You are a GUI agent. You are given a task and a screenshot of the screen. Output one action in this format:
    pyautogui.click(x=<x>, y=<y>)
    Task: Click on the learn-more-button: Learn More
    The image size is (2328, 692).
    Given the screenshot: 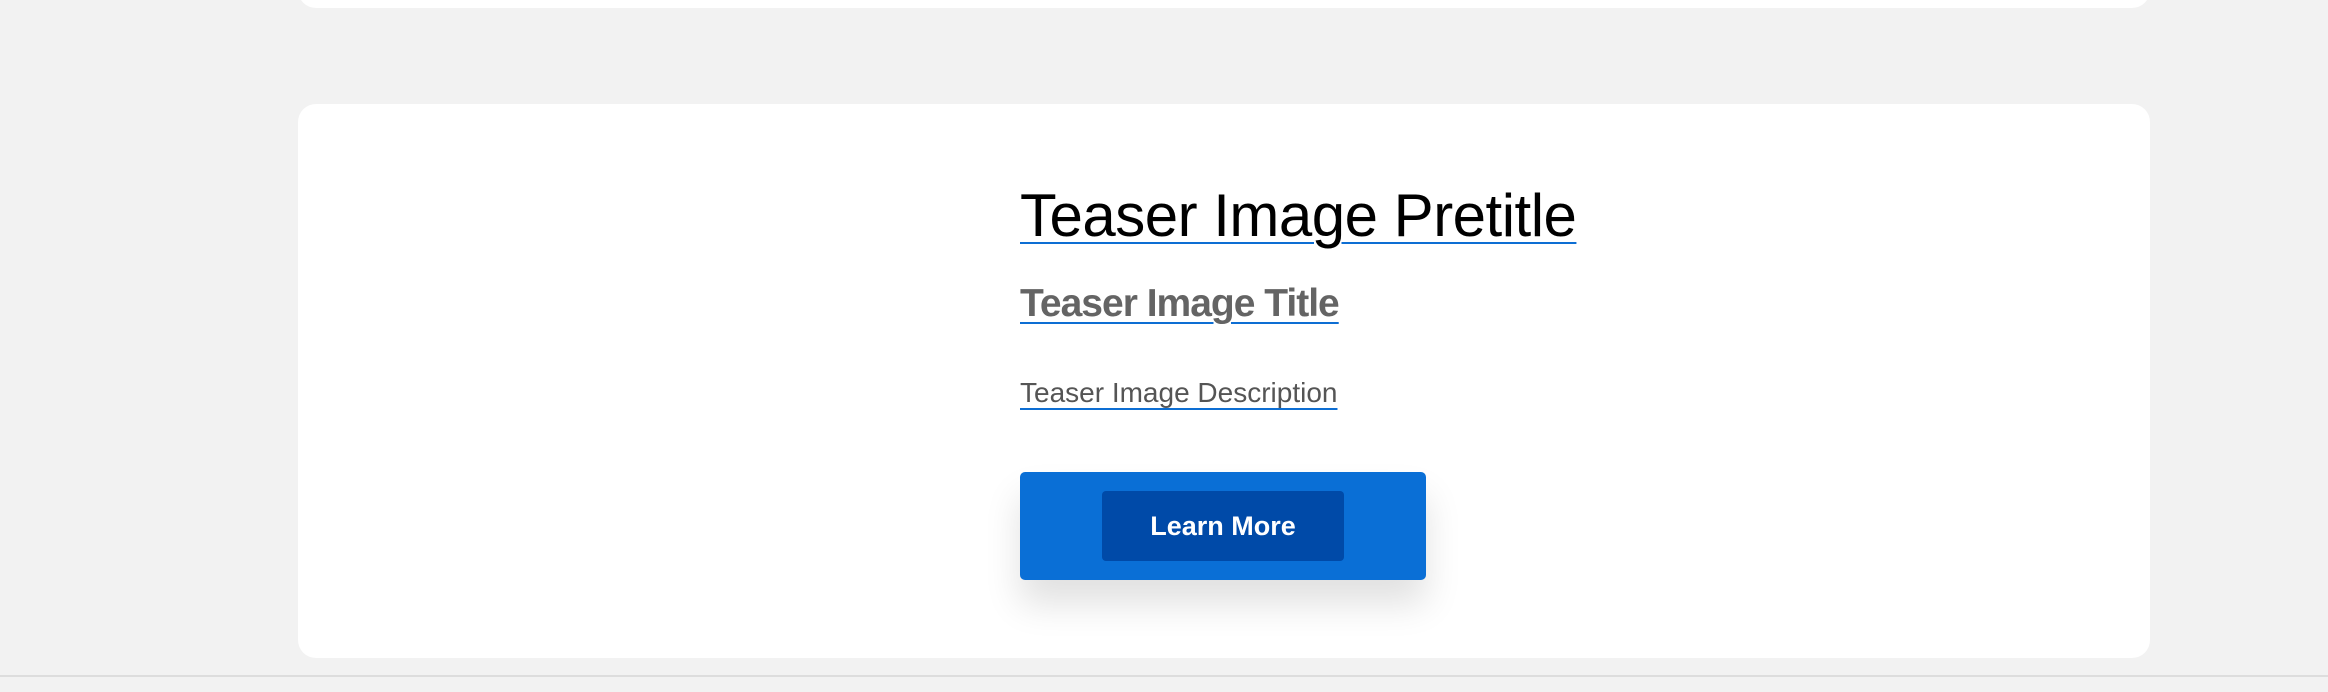 What is the action you would take?
    pyautogui.click(x=1223, y=526)
    